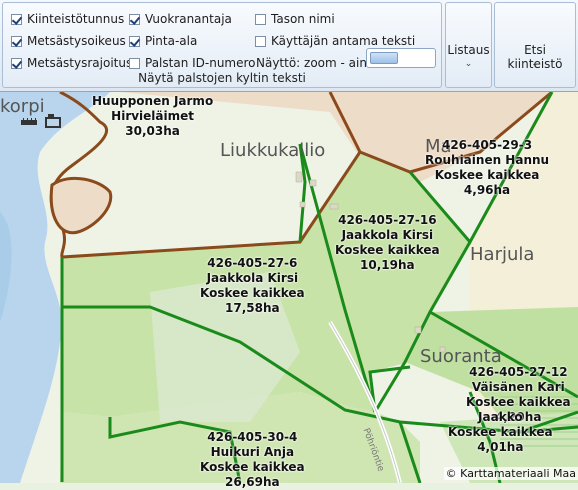 The height and width of the screenshot is (490, 578). I want to click on checkbox-tason-nimi-box, so click(260, 19).